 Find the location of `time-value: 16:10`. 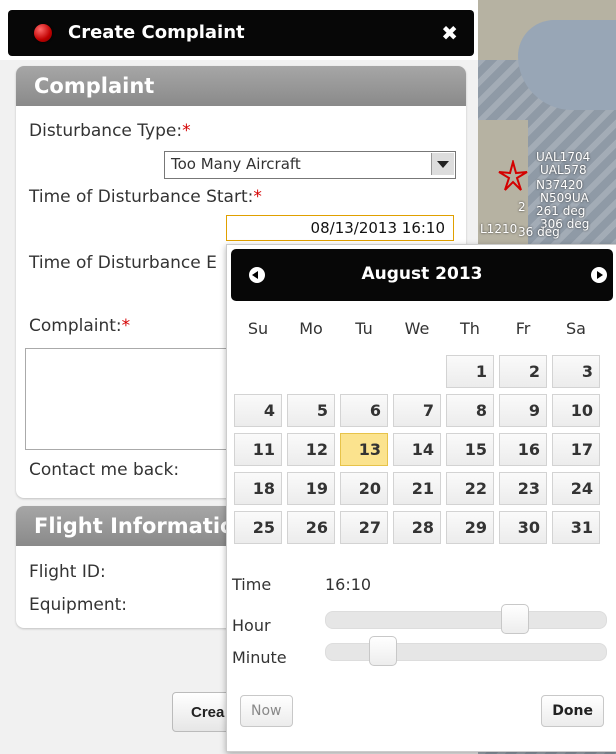

time-value: 16:10 is located at coordinates (348, 584).